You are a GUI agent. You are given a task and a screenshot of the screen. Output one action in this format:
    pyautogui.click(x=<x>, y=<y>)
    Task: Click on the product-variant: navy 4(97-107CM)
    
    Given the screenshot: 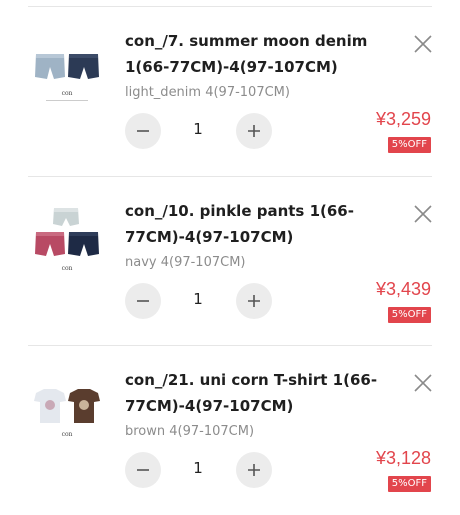 What is the action you would take?
    pyautogui.click(x=185, y=262)
    